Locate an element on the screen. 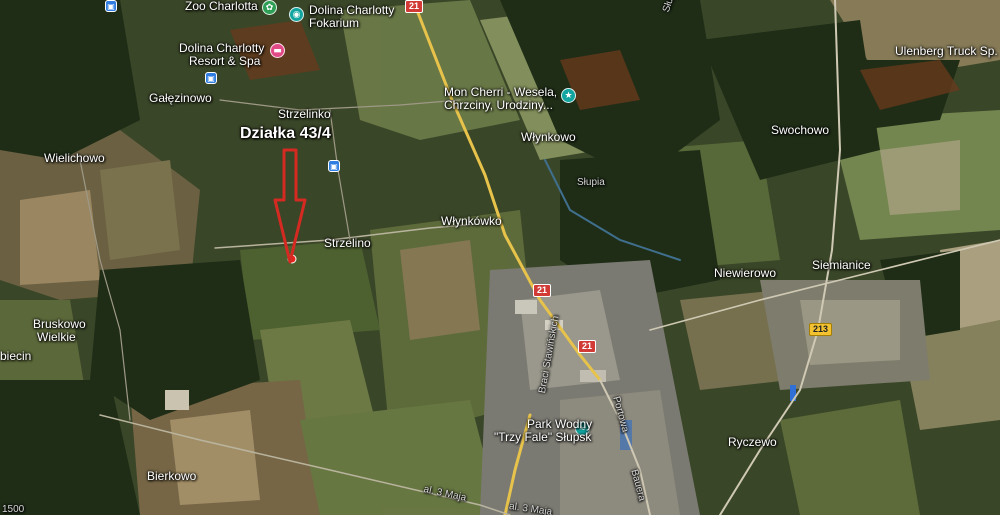 The image size is (1000, 515). place-label-wielichowo: Wielichowo is located at coordinates (74, 158).